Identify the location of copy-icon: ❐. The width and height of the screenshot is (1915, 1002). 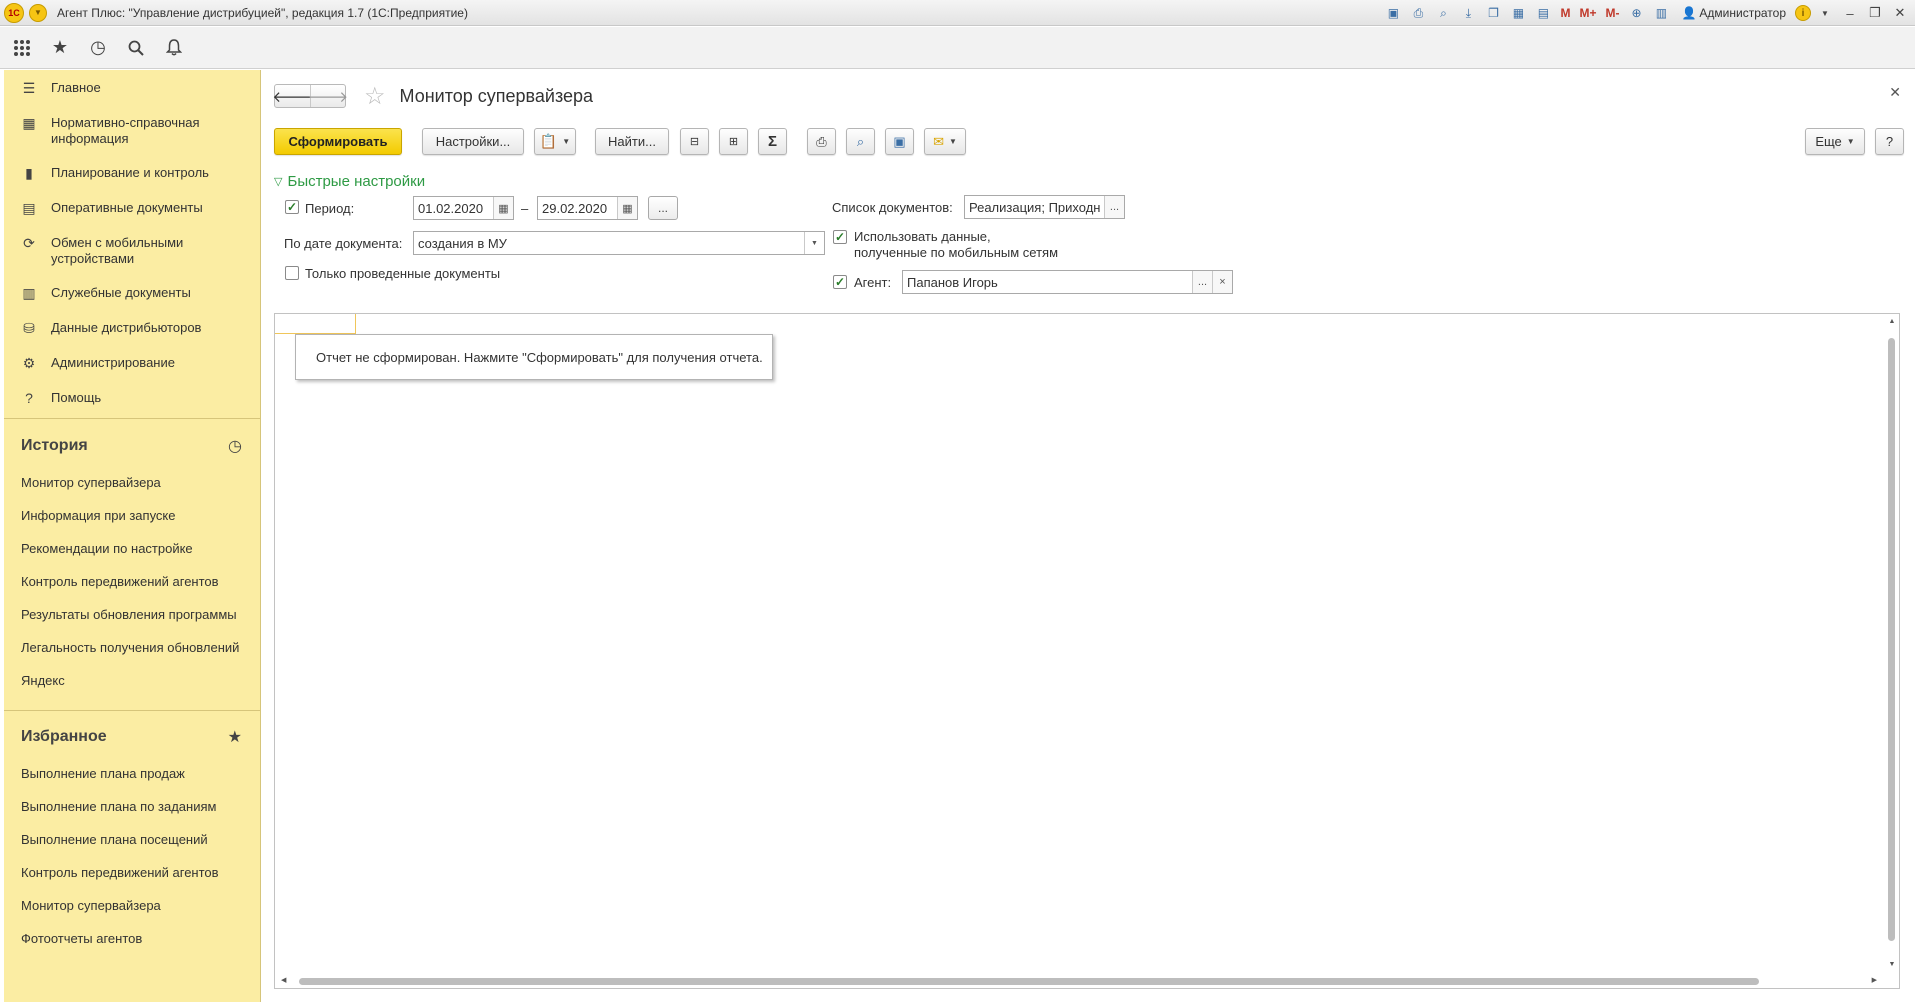
(1493, 13).